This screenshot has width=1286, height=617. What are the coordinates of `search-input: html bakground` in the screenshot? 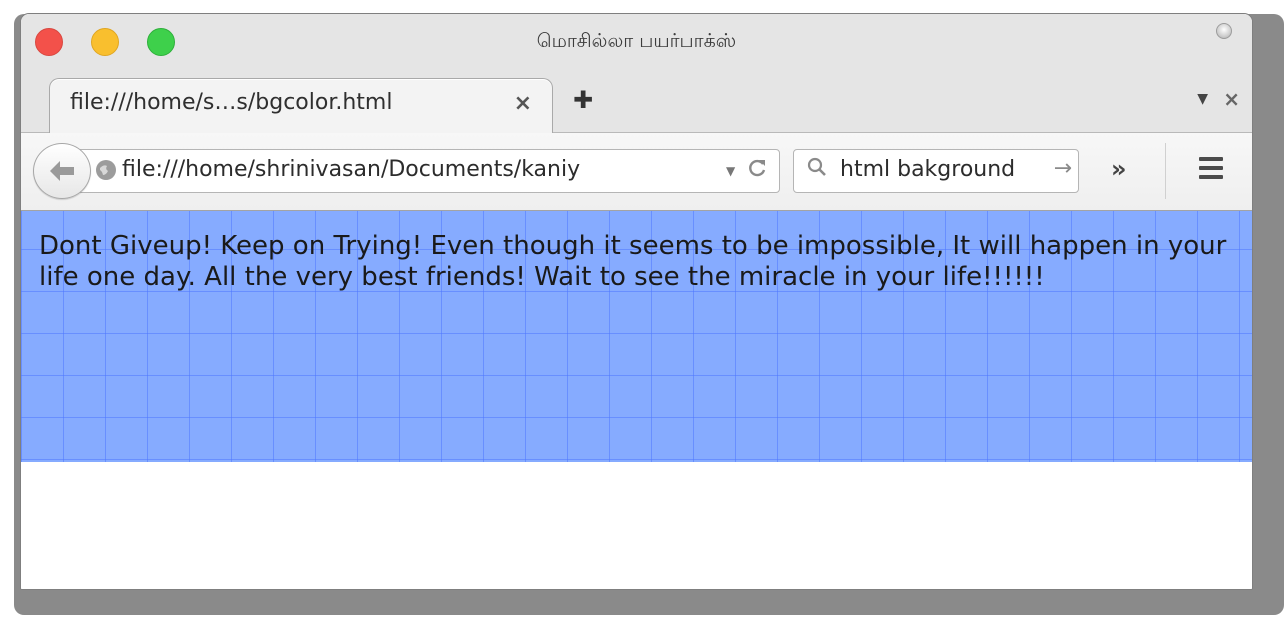 It's located at (940, 169).